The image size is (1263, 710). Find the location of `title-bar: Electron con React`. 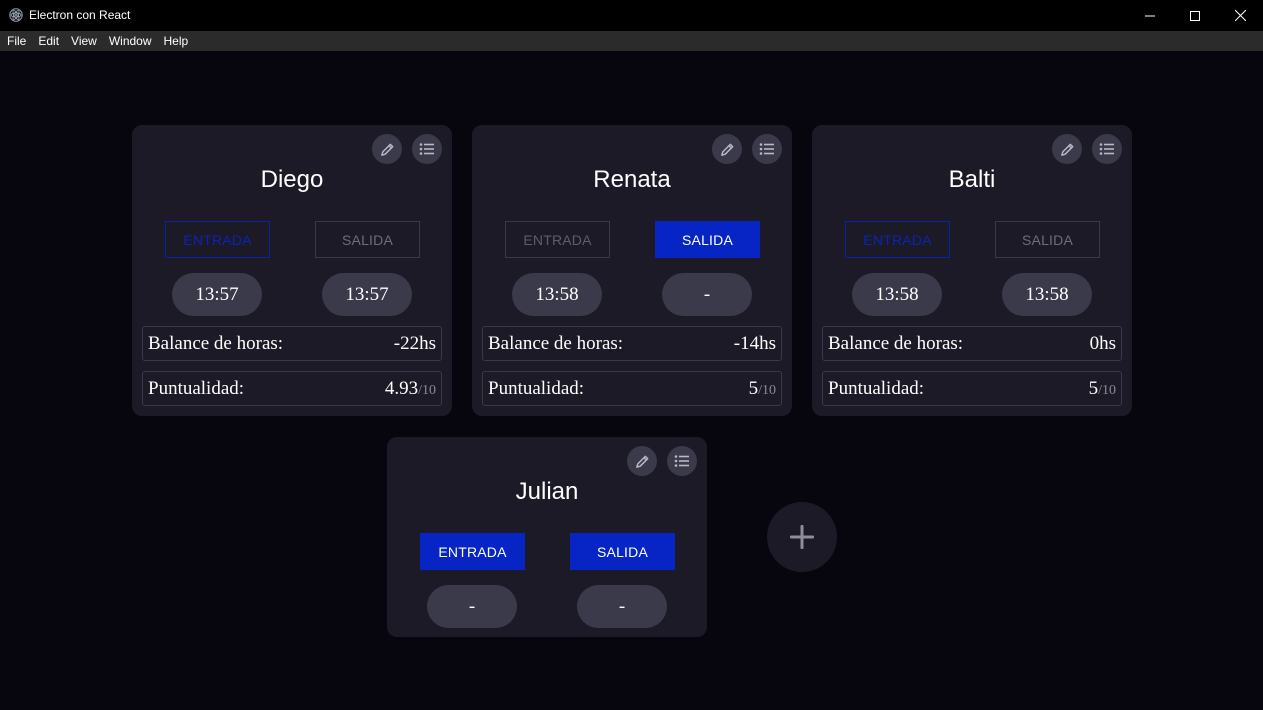

title-bar: Electron con React is located at coordinates (631, 15).